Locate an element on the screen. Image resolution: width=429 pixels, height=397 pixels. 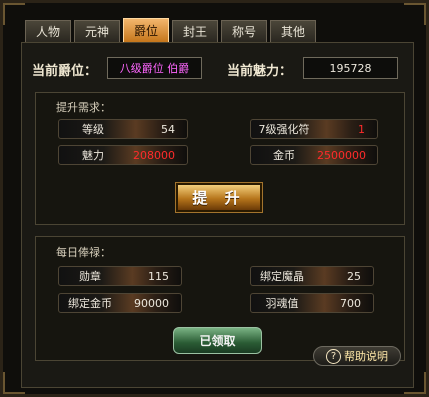
reward-label: 勋章 is located at coordinates (90, 276).